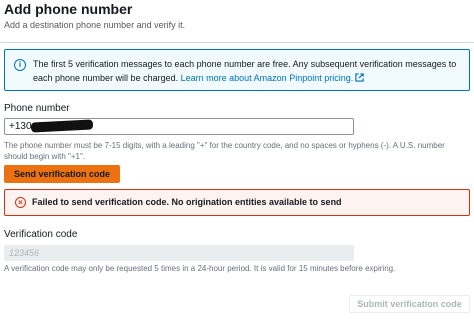 The image size is (474, 319). What do you see at coordinates (62, 126) in the screenshot?
I see `redaction-mark` at bounding box center [62, 126].